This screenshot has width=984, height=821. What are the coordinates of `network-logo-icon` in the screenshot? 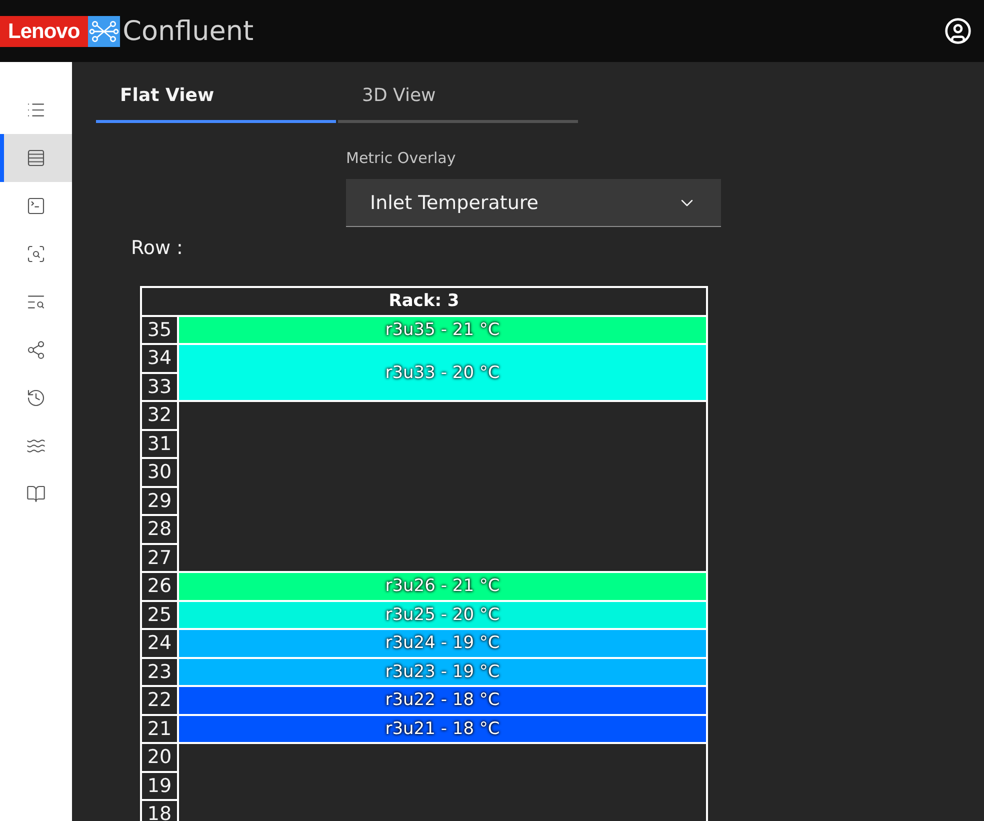 It's located at (104, 31).